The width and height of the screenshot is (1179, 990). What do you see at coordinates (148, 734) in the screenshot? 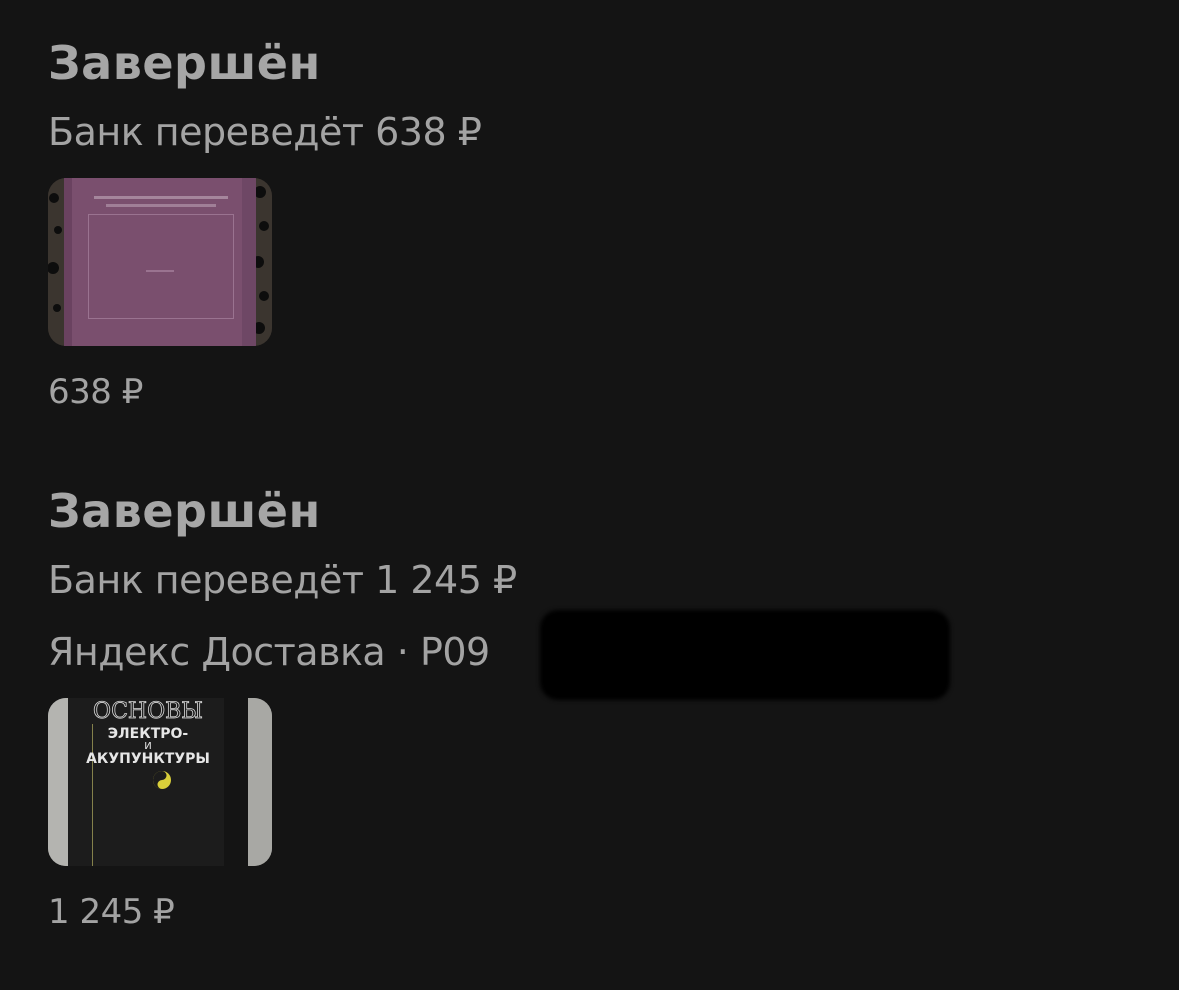
I see `cover-line-2: ЭЛЕКТРО-` at bounding box center [148, 734].